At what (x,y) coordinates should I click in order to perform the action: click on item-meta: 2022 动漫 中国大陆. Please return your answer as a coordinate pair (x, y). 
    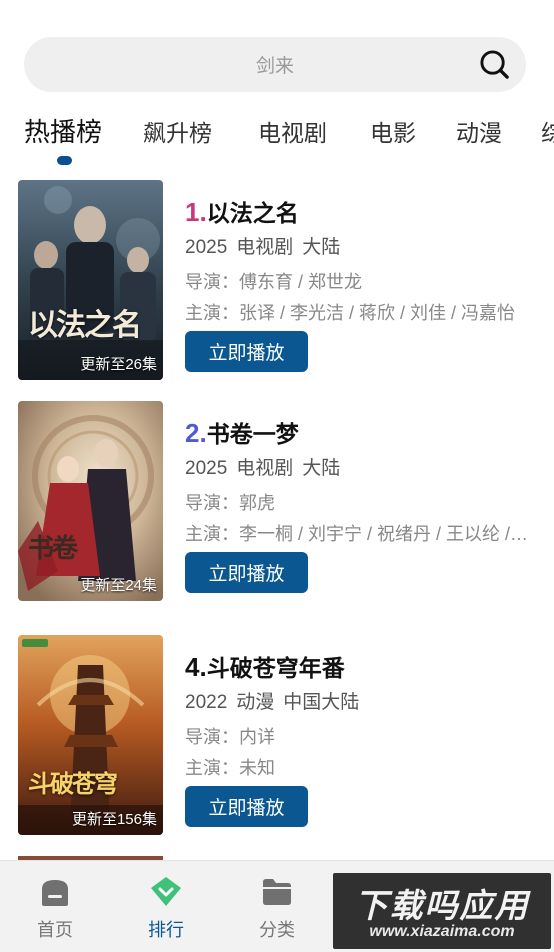
    Looking at the image, I should click on (276, 700).